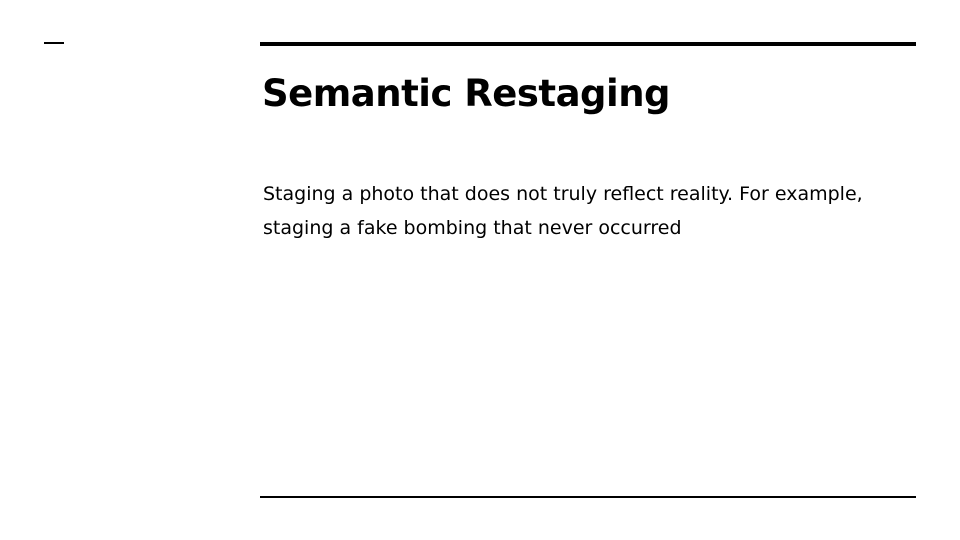  Describe the element at coordinates (588, 44) in the screenshot. I see `top-rule-divider` at that location.